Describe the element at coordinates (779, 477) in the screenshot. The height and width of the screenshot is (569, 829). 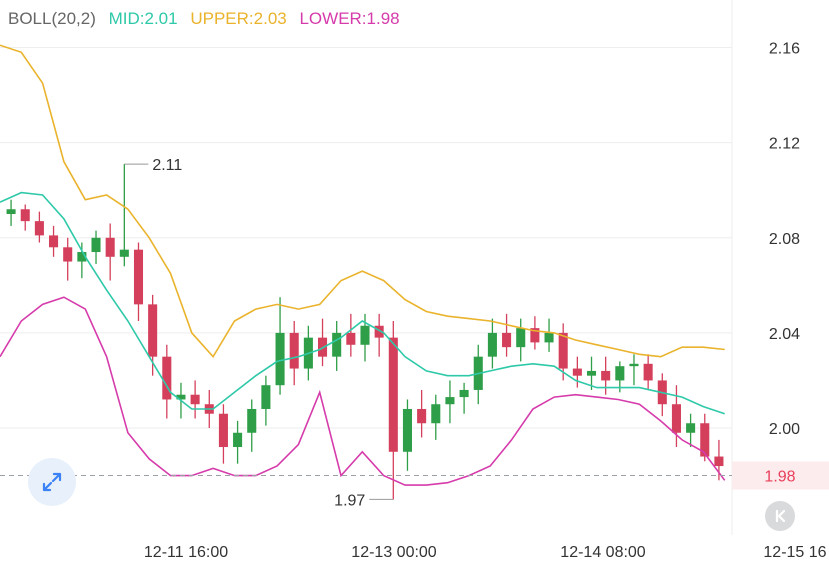
I see `current-price-tag: 1.98` at that location.